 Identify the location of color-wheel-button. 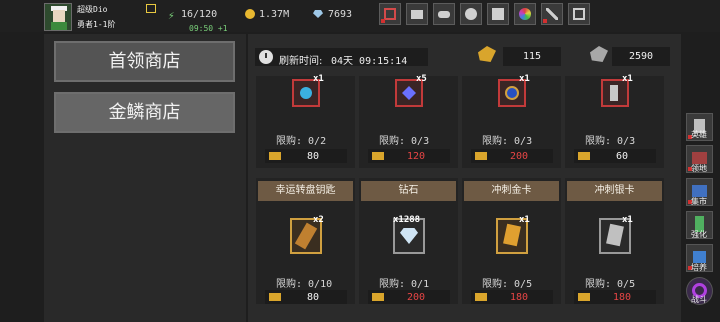
(525, 14).